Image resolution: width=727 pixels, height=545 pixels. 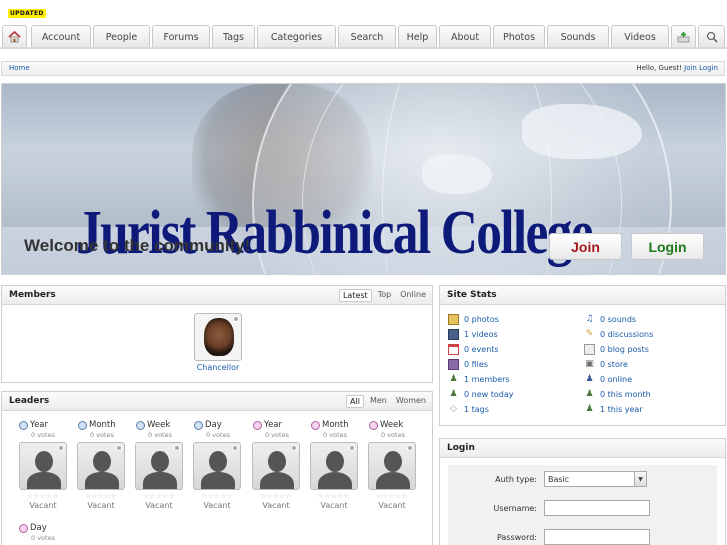 What do you see at coordinates (223, 429) in the screenshot?
I see `leader-day-men: Day 0 votes` at bounding box center [223, 429].